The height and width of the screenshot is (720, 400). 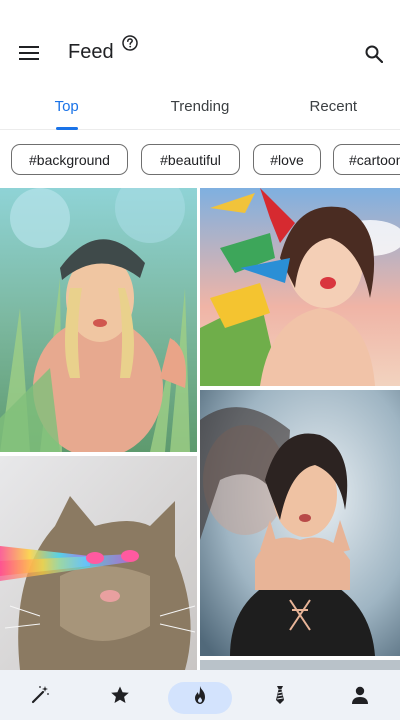 I want to click on tab-recent: Recent, so click(x=333, y=108).